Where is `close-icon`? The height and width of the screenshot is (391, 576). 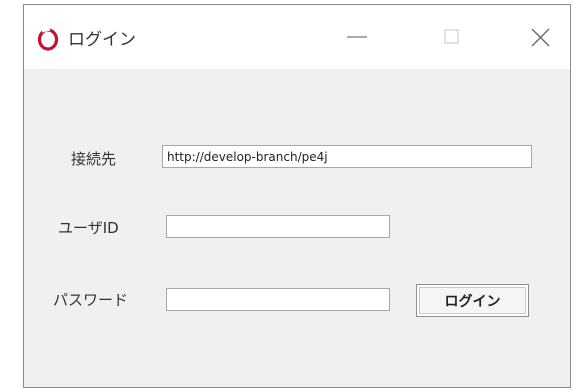 close-icon is located at coordinates (540, 37).